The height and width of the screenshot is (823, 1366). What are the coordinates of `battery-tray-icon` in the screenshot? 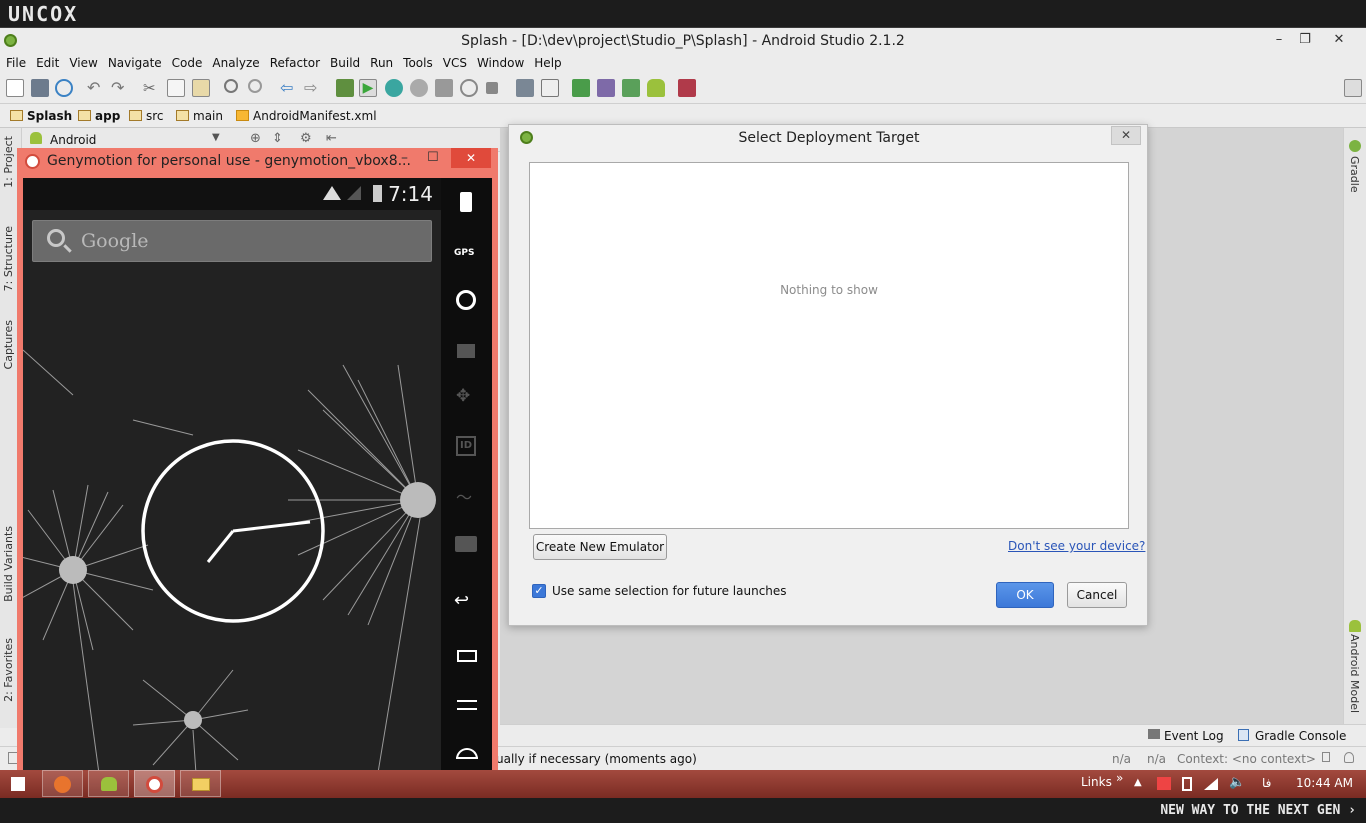 It's located at (1187, 784).